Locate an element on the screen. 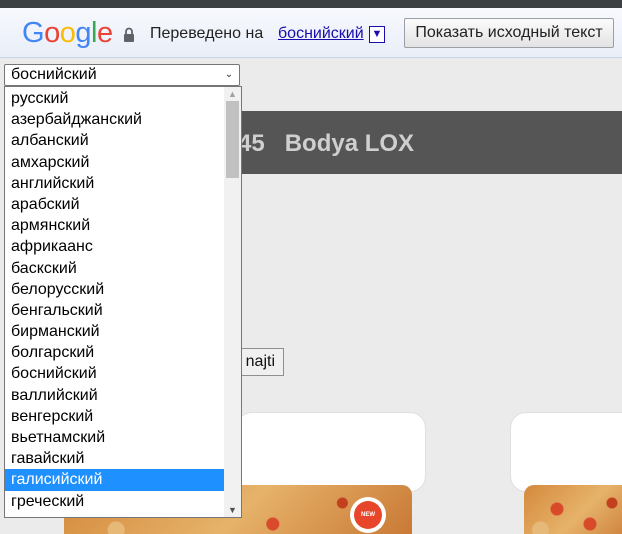 This screenshot has width=622, height=534. language-option: английский is located at coordinates (115, 183).